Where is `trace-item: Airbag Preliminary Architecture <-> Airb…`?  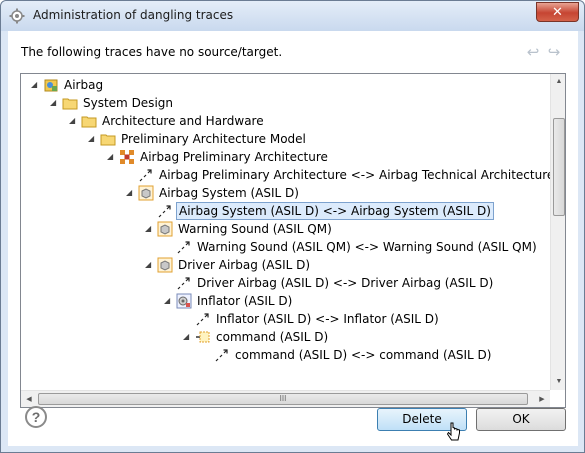 trace-item: Airbag Preliminary Architecture <-> Airb… is located at coordinates (338, 175).